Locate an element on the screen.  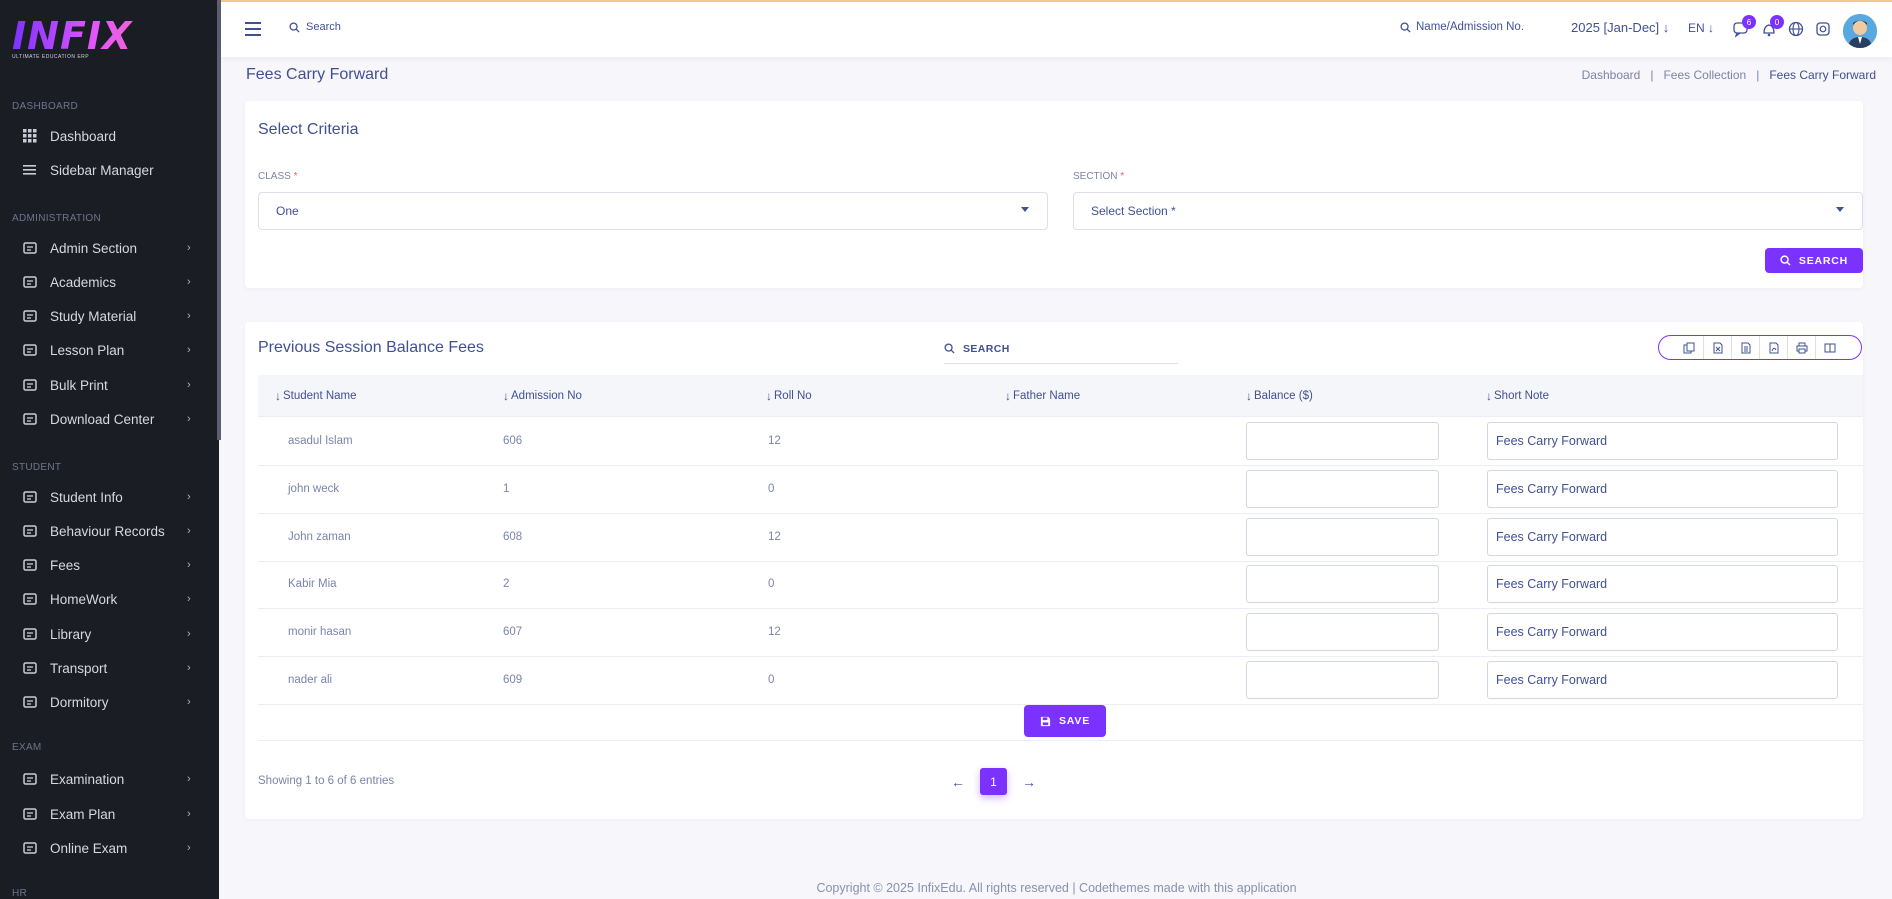
print-button is located at coordinates (1801, 347).